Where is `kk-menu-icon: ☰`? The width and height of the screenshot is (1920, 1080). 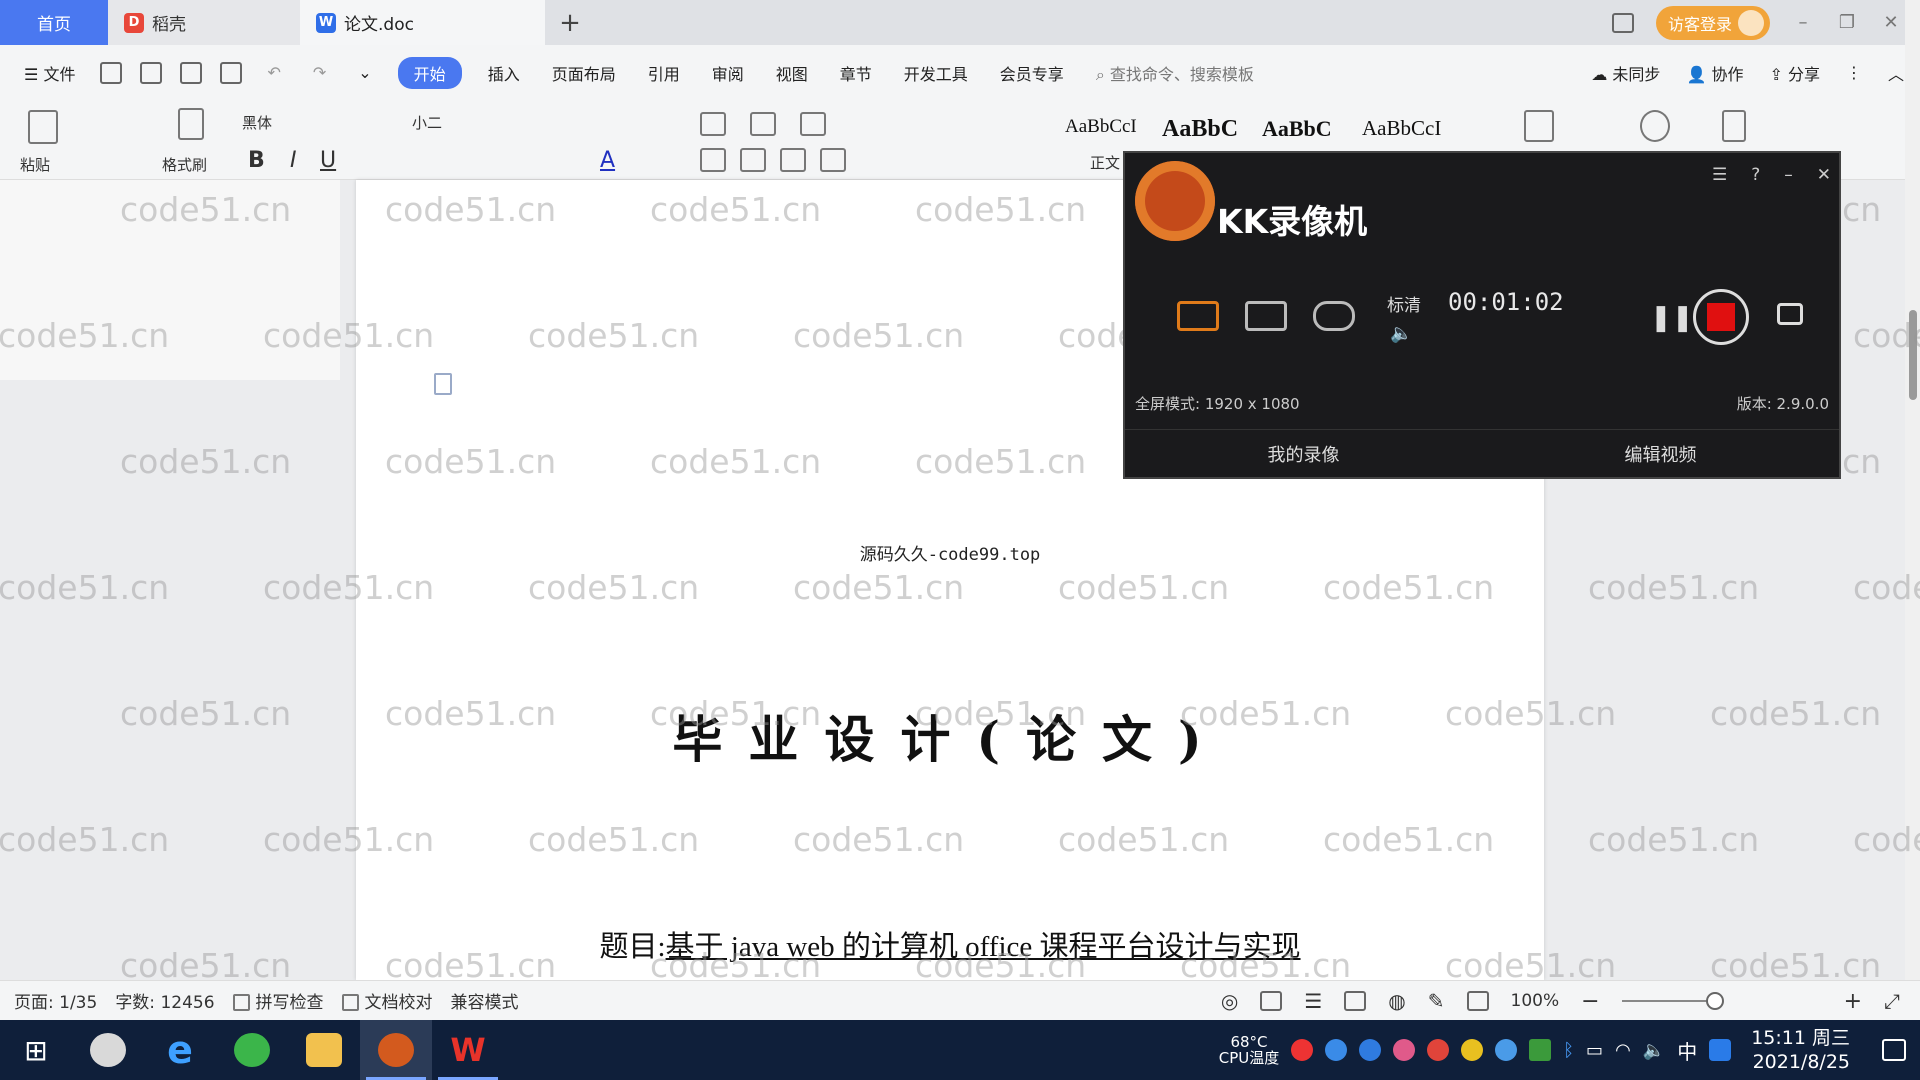
kk-menu-icon: ☰ is located at coordinates (1719, 175).